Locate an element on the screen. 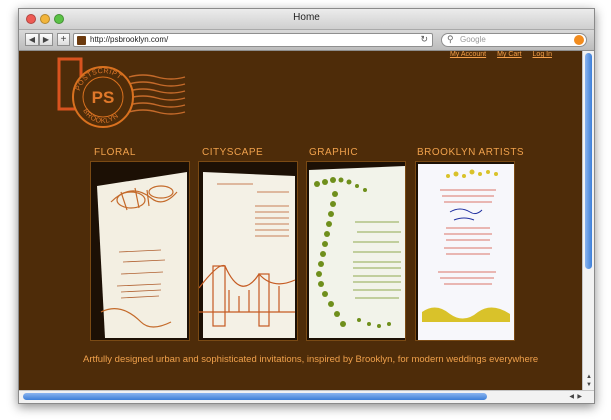 Image resolution: width=611 pixels, height=420 pixels. address-text: http://psbrooklyn.com/ is located at coordinates (129, 39).